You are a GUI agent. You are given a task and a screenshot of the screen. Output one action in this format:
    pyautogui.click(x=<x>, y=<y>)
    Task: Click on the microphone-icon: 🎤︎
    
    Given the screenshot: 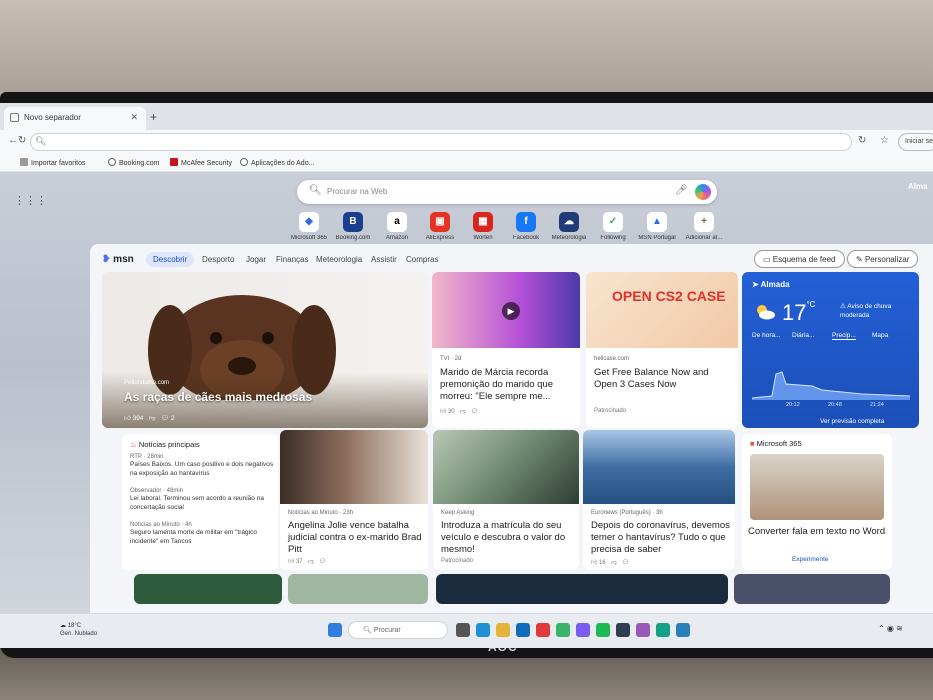 What is the action you would take?
    pyautogui.click(x=681, y=190)
    